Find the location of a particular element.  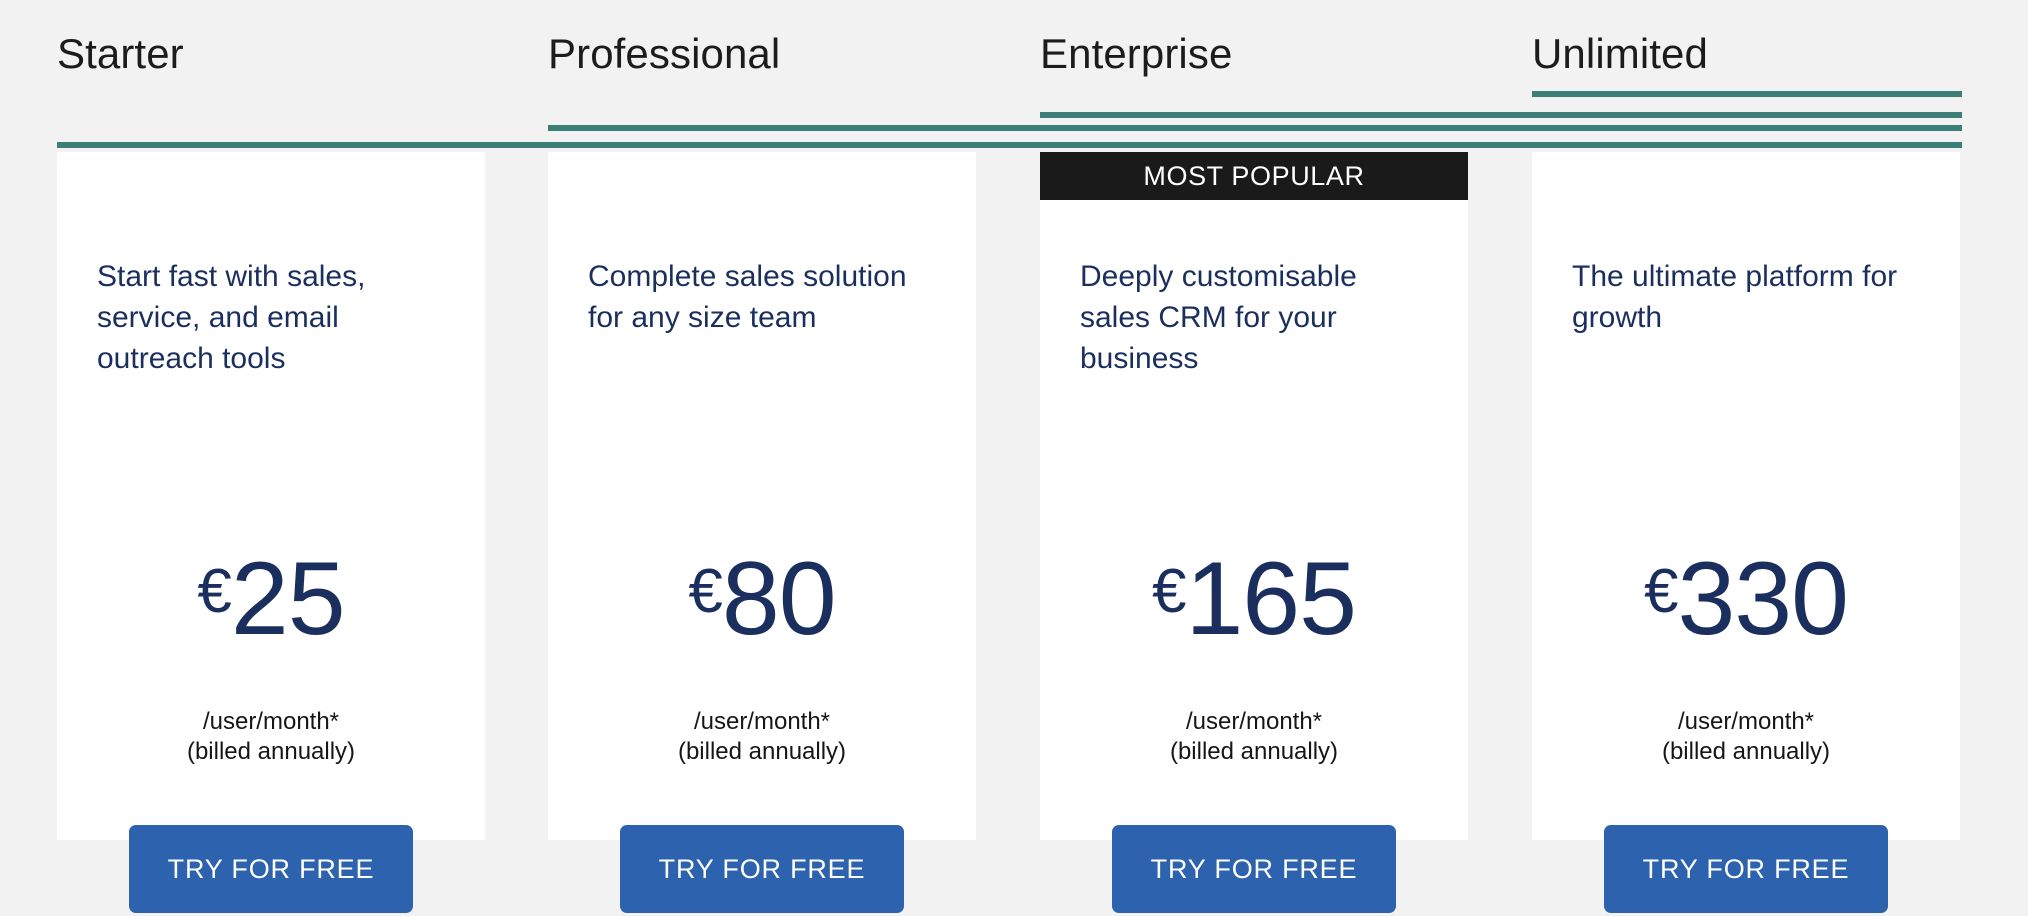

try-for-free-button-unlimited: TRY FOR FREE is located at coordinates (1746, 869).